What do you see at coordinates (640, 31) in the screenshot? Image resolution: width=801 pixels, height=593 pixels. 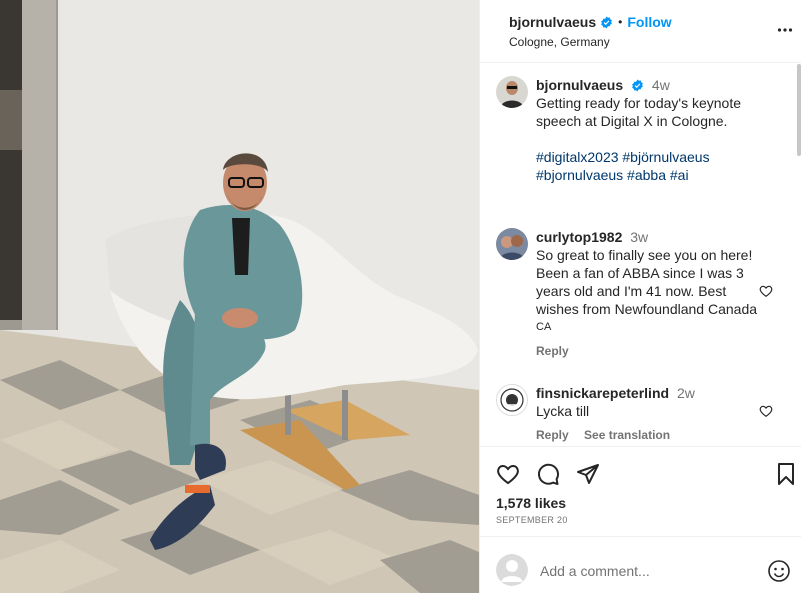 I see `post-header: bjornulvaeus • Follow Cologne, Germany` at bounding box center [640, 31].